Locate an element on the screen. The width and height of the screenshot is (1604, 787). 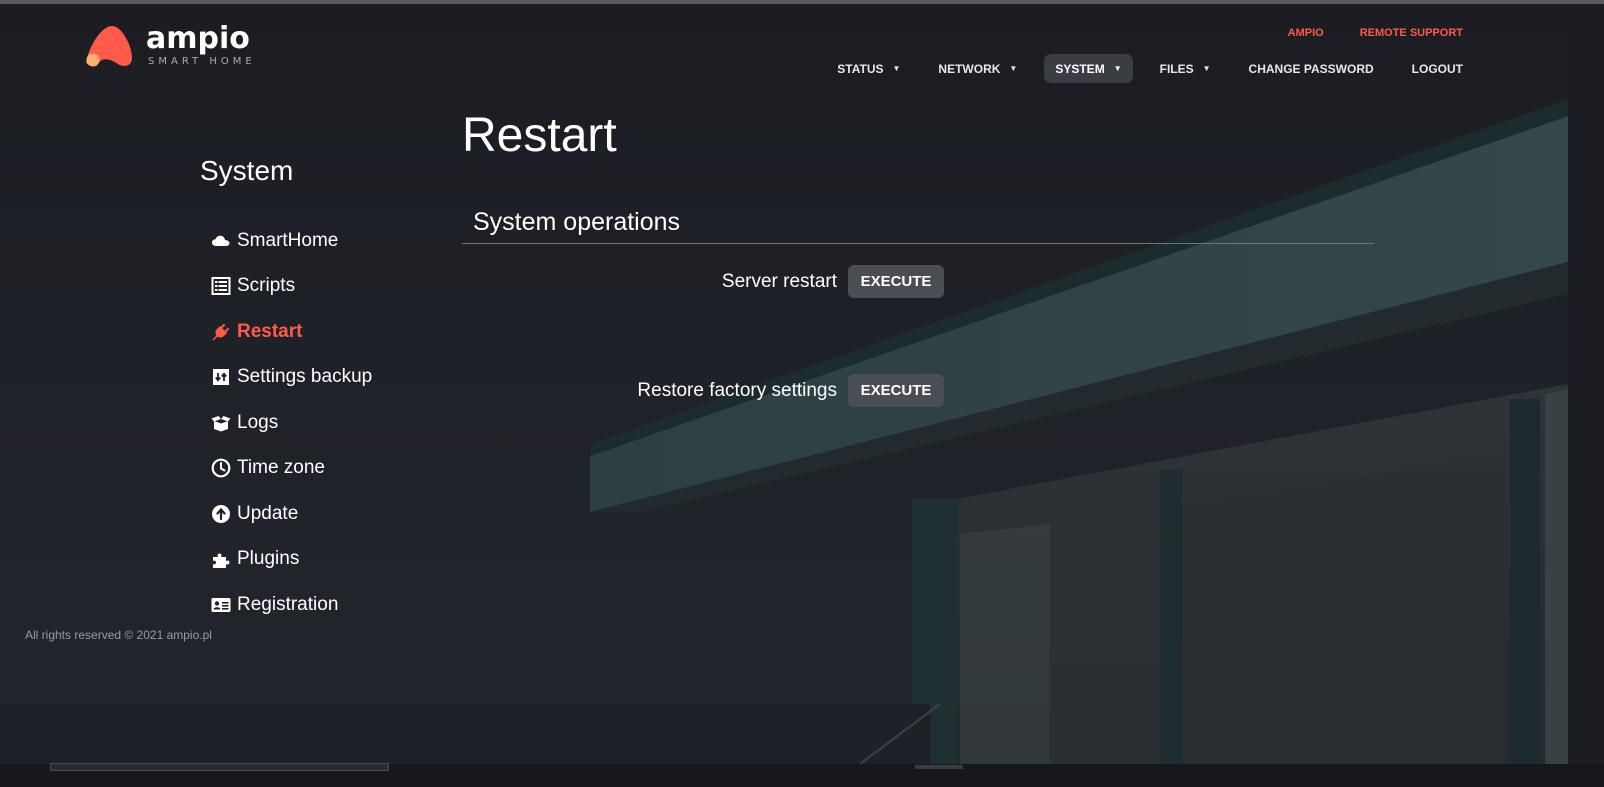
list-icon is located at coordinates (221, 286).